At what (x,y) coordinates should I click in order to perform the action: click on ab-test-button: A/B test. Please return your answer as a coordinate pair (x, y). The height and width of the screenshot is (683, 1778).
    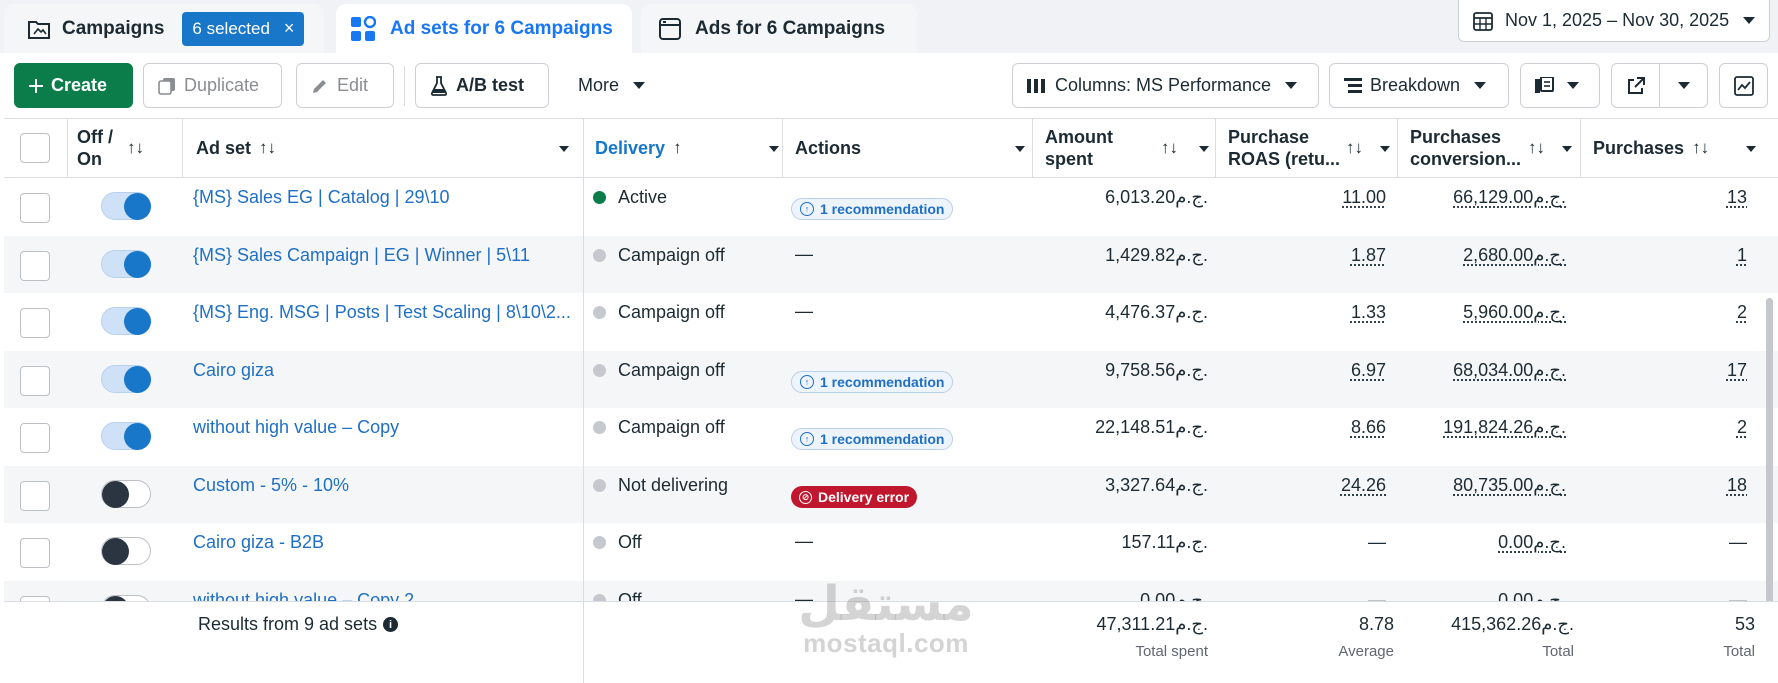
    Looking at the image, I should click on (482, 85).